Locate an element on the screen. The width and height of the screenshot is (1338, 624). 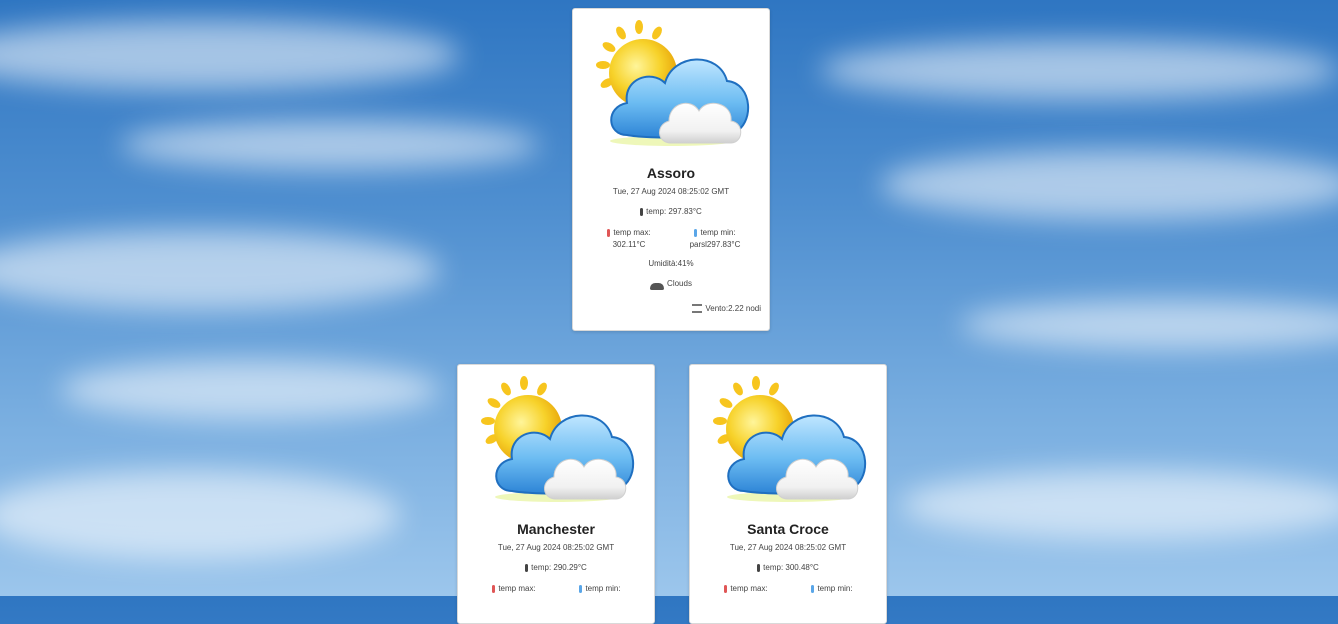
city-name: Manchester is located at coordinates (556, 529).